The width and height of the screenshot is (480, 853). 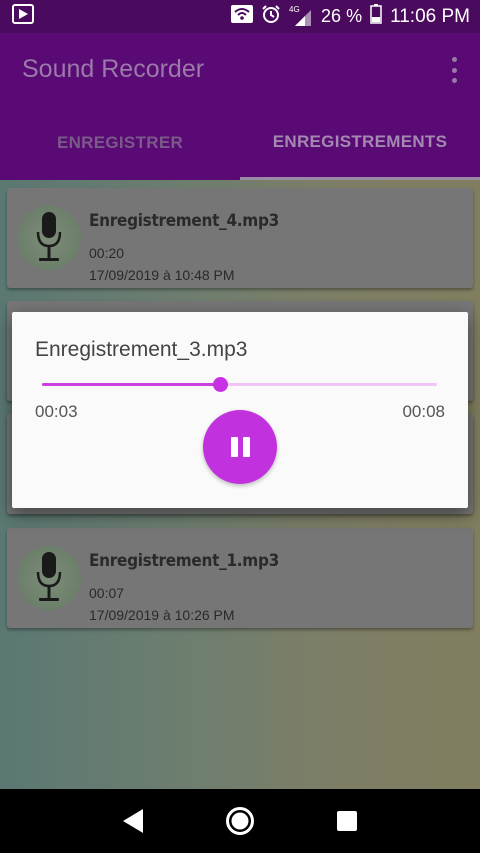 I want to click on tab-recordings: ENREGISTREMENTS, so click(x=360, y=143).